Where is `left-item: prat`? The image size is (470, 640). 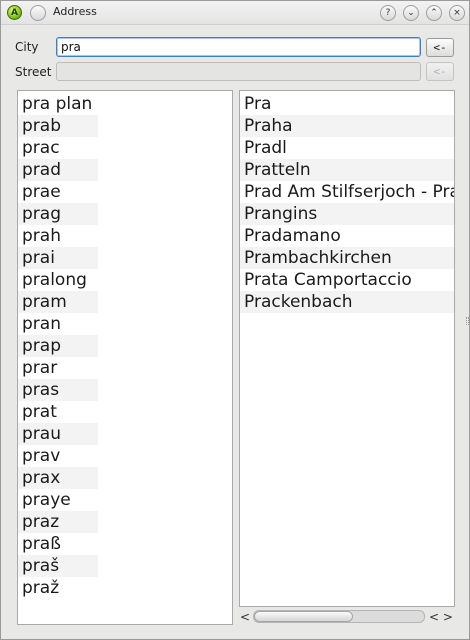 left-item: prat is located at coordinates (125, 412).